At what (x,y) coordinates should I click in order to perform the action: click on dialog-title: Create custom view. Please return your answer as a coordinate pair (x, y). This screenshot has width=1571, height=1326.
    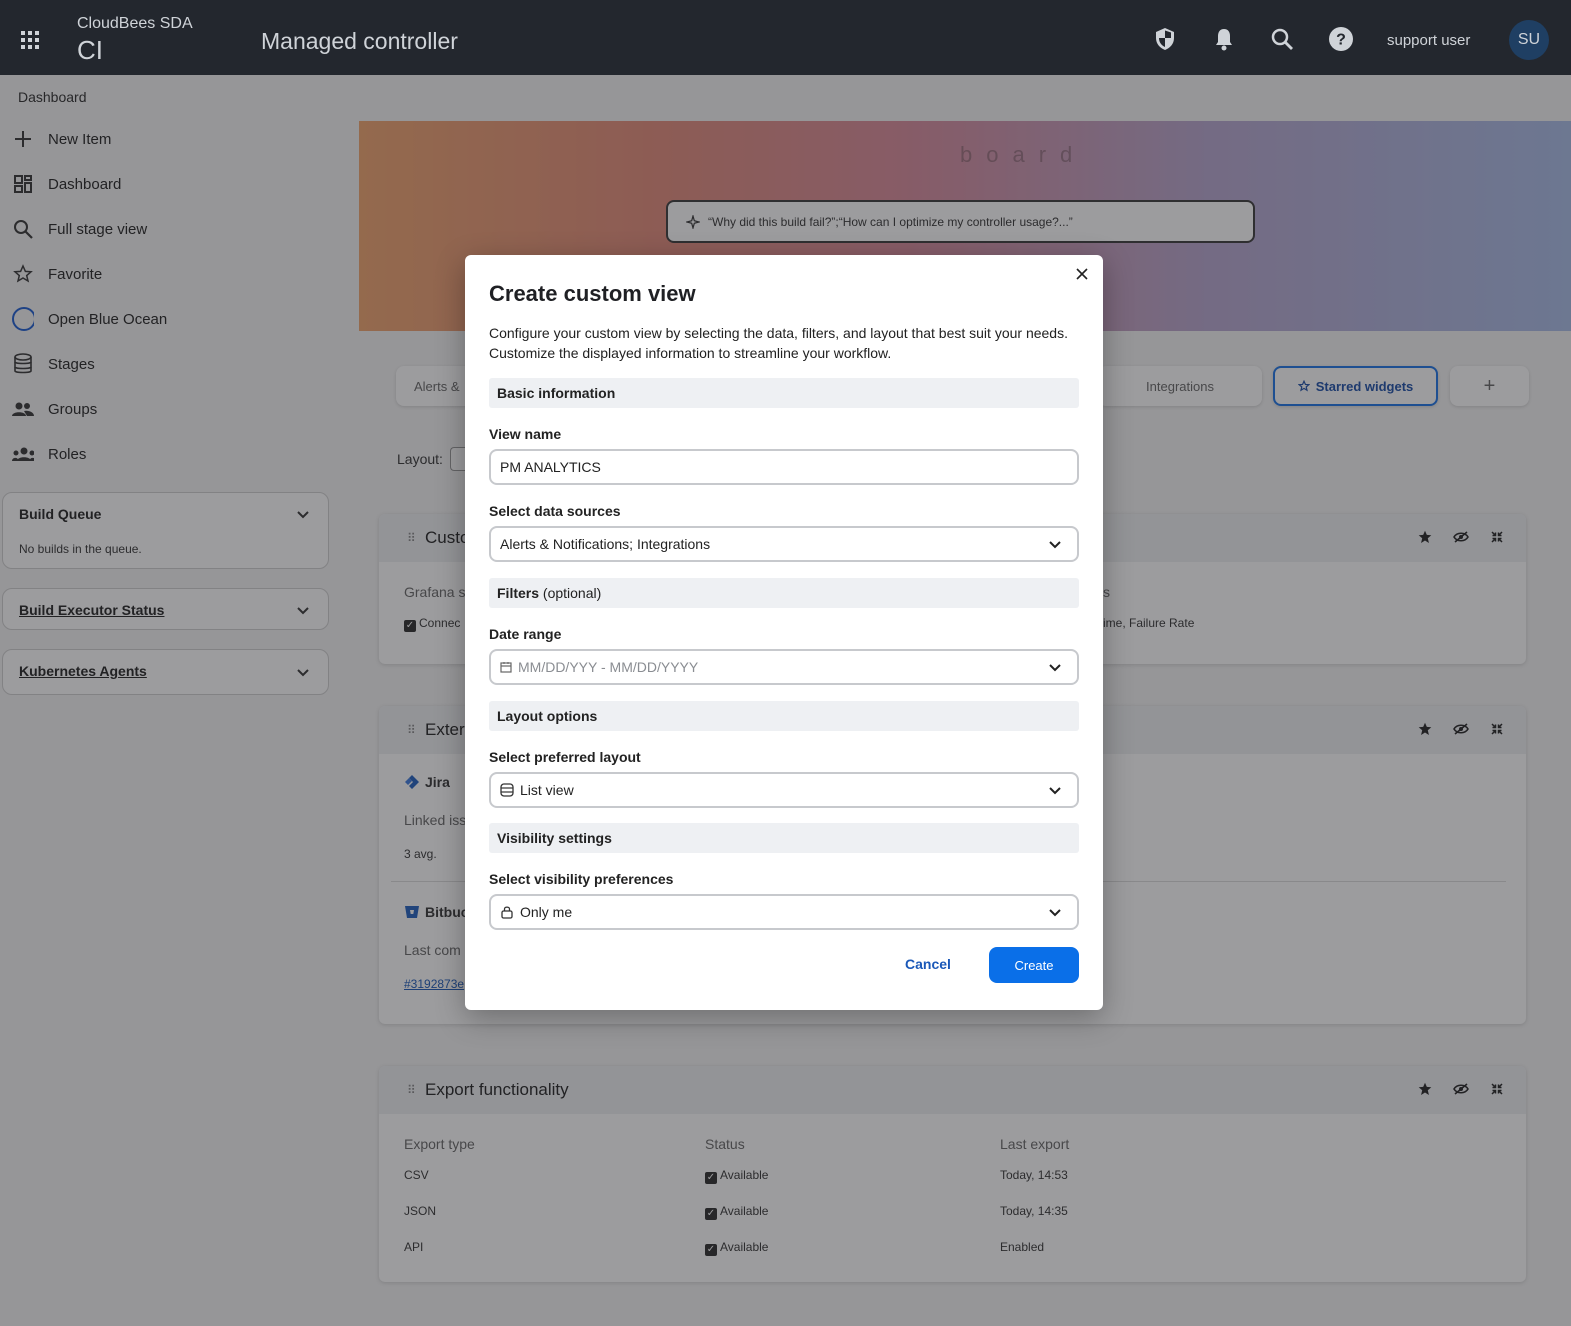
    Looking at the image, I should click on (592, 293).